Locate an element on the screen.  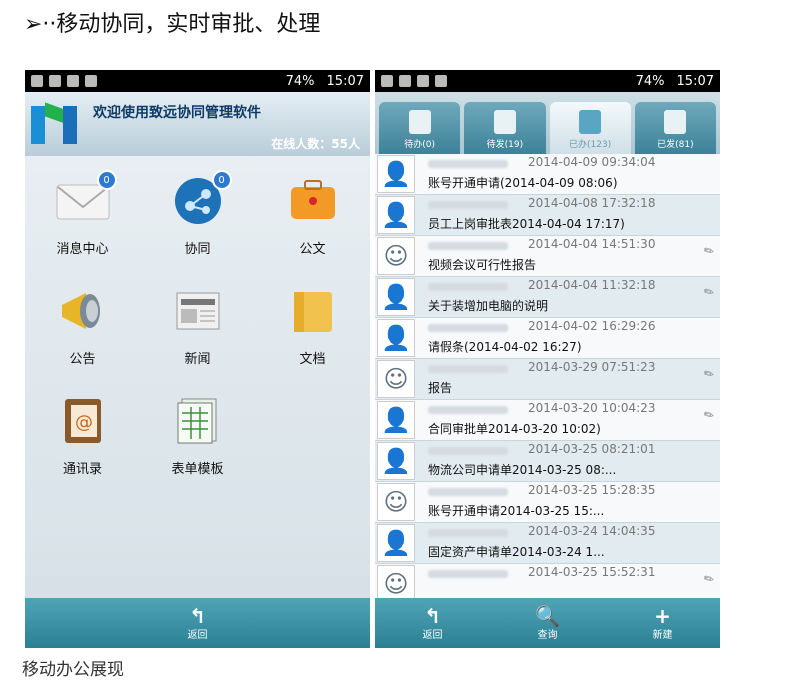
user-photo-avatar: 👤 is located at coordinates (396, 297).